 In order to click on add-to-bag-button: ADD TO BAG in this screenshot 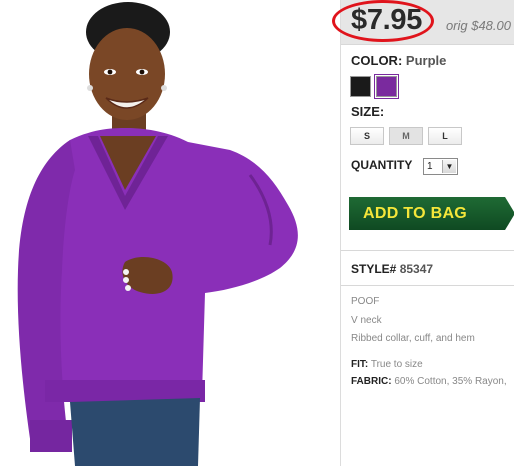, I will do `click(431, 213)`.